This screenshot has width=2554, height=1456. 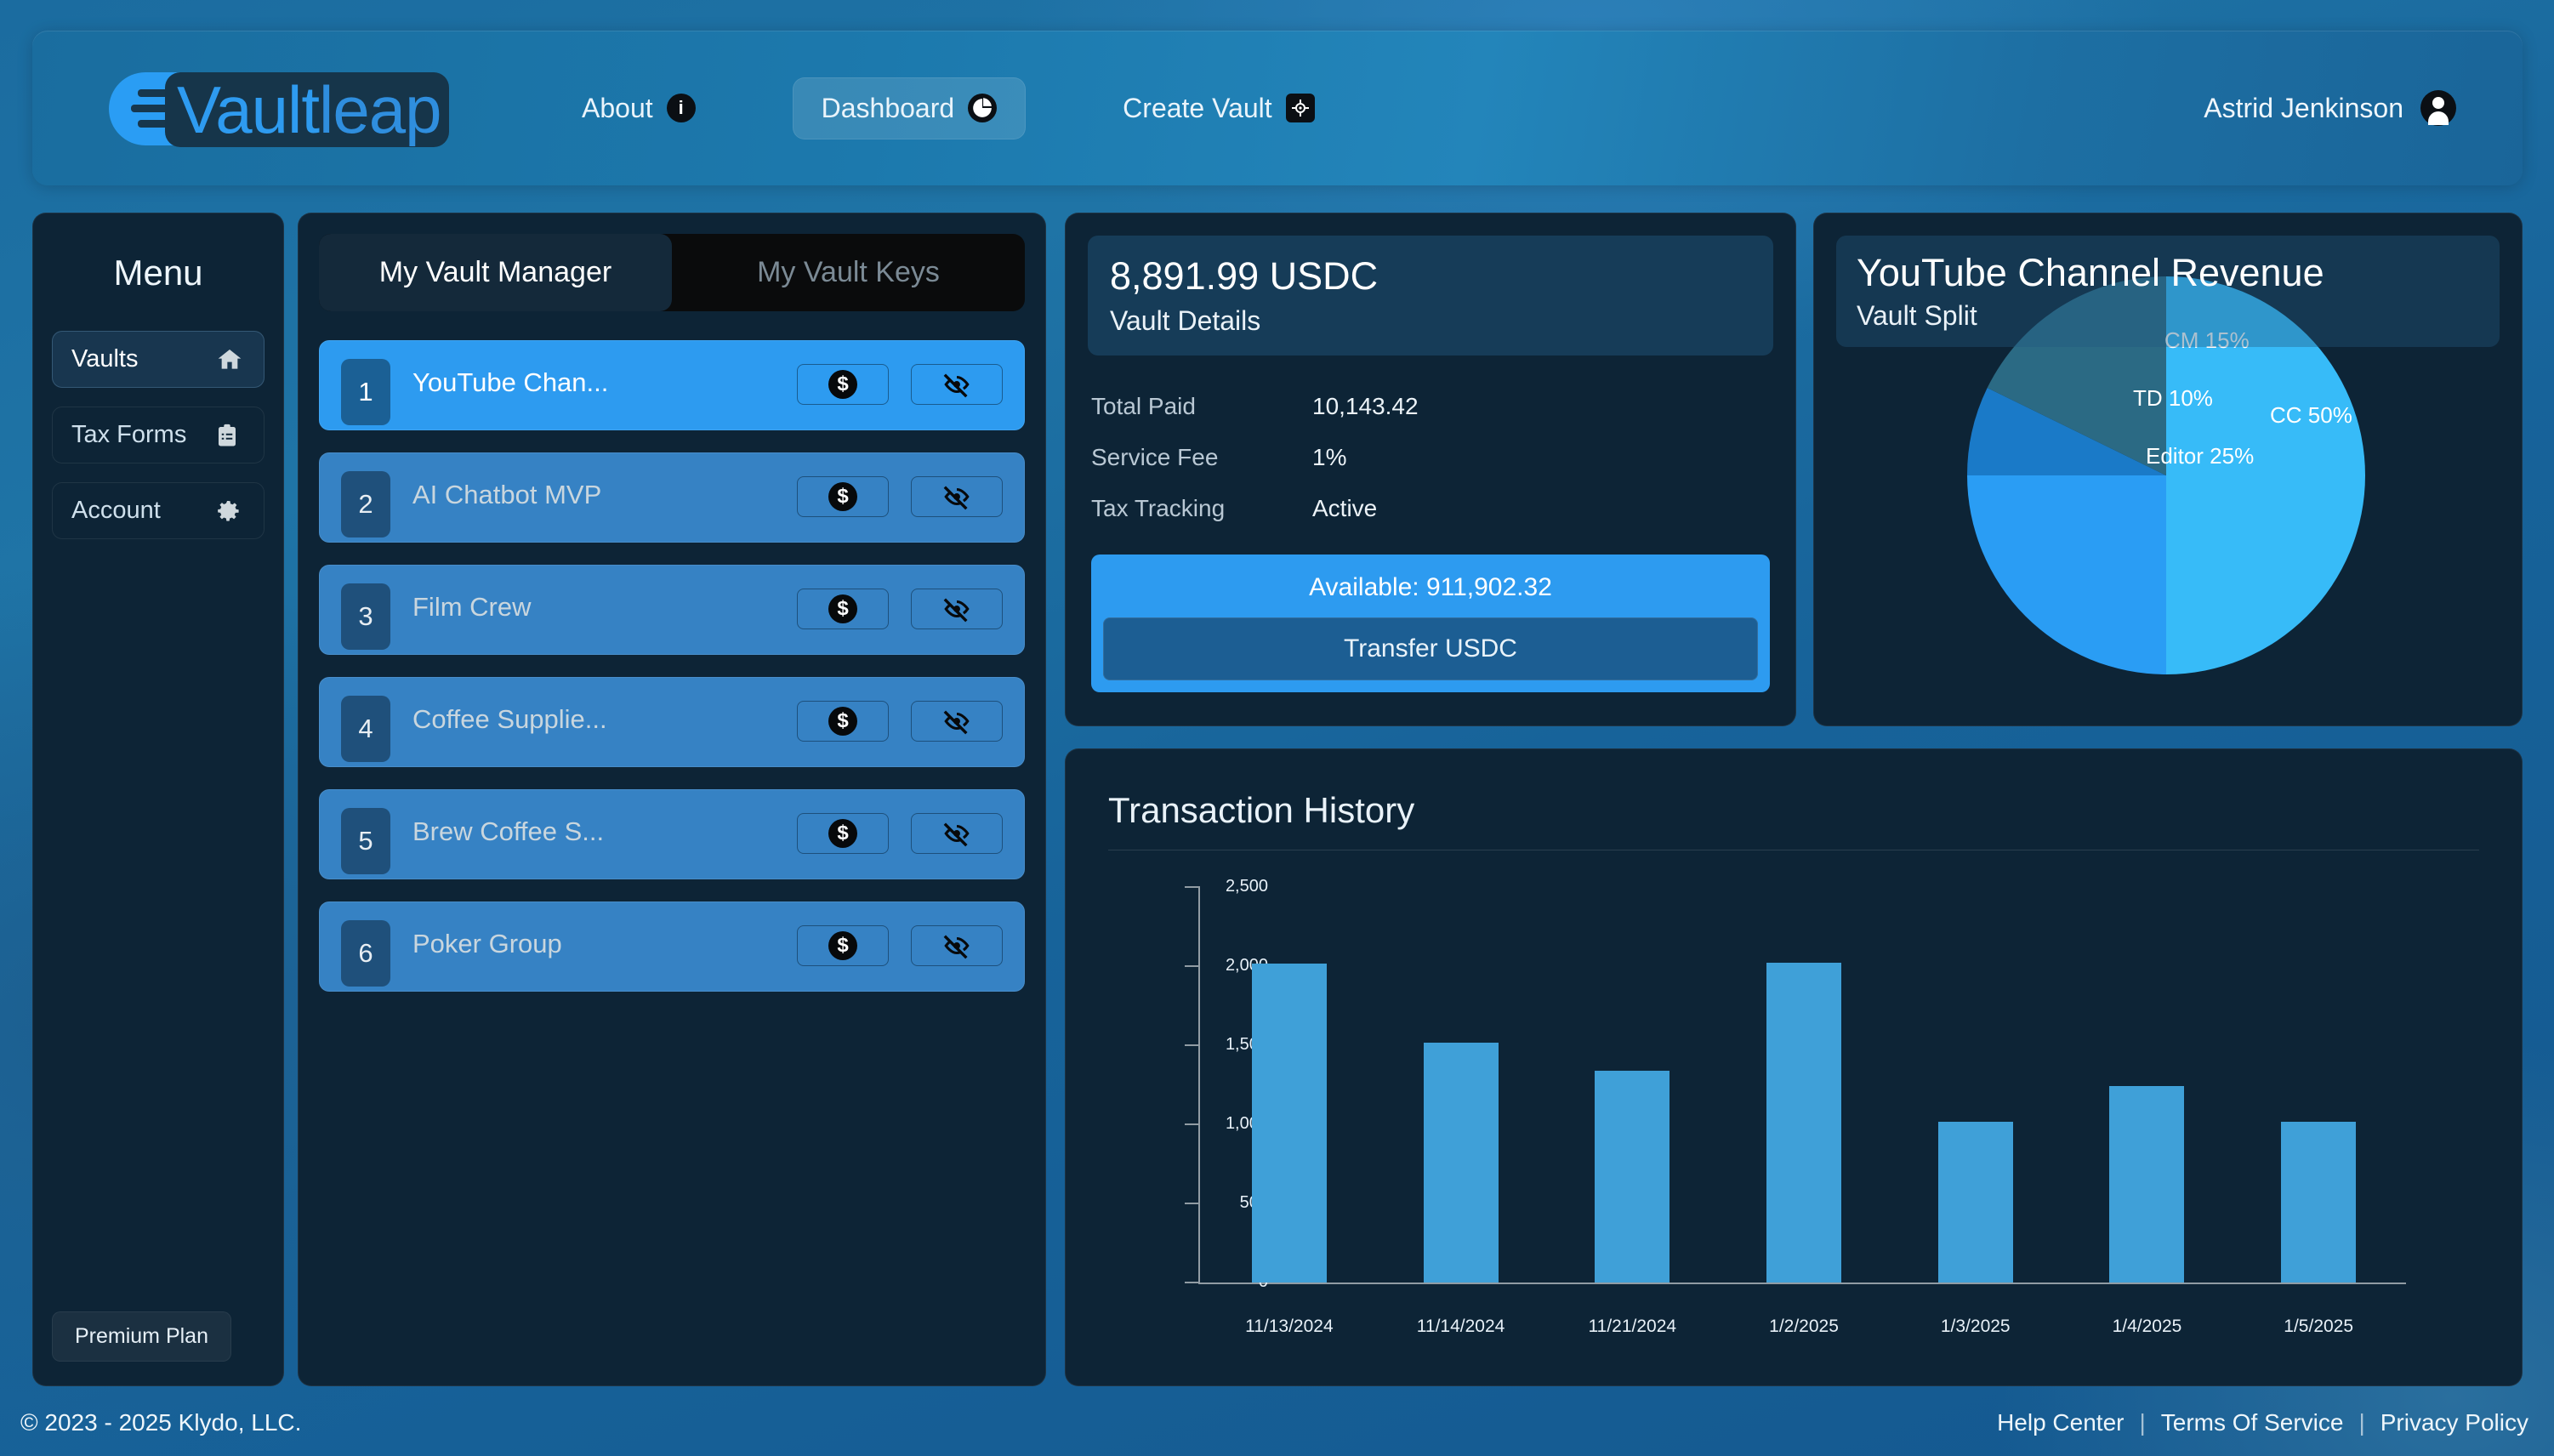 I want to click on nav-create-vault-label: Create Vault, so click(x=1197, y=107).